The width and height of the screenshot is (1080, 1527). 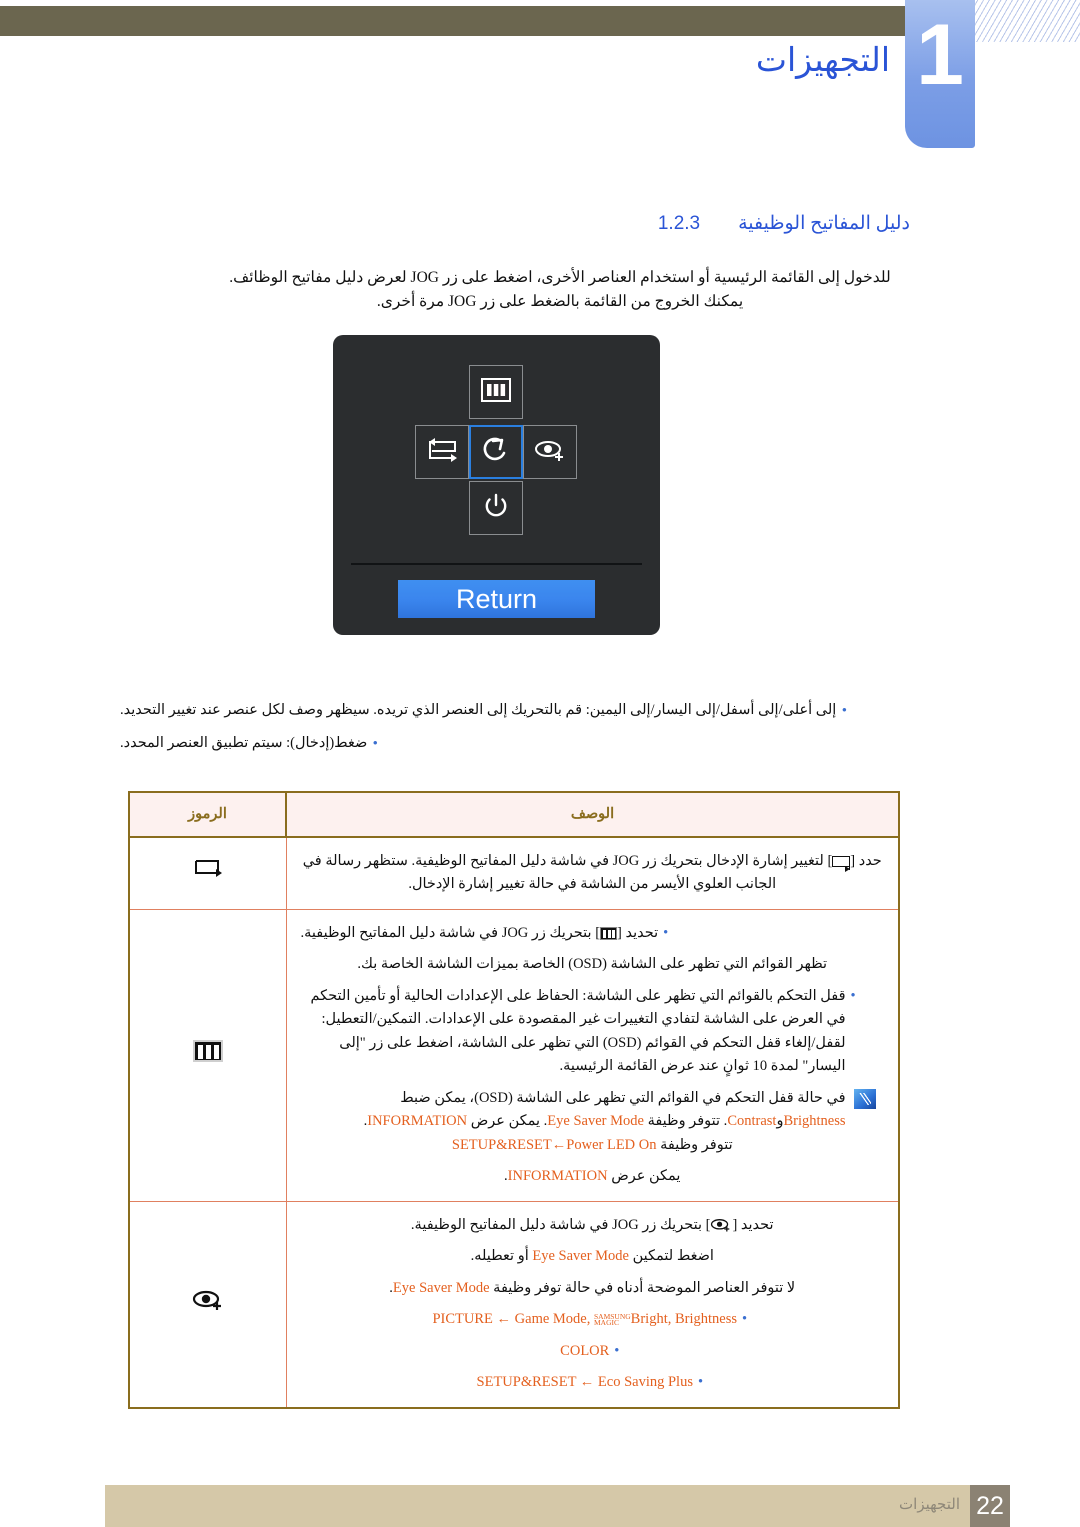 I want to click on page-number: 22, so click(x=990, y=1505).